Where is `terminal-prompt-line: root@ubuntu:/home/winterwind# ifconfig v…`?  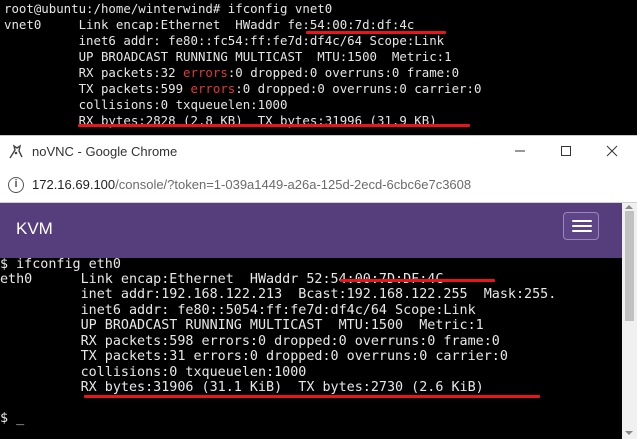 terminal-prompt-line: root@ubuntu:/home/winterwind# ifconfig v… is located at coordinates (168, 8).